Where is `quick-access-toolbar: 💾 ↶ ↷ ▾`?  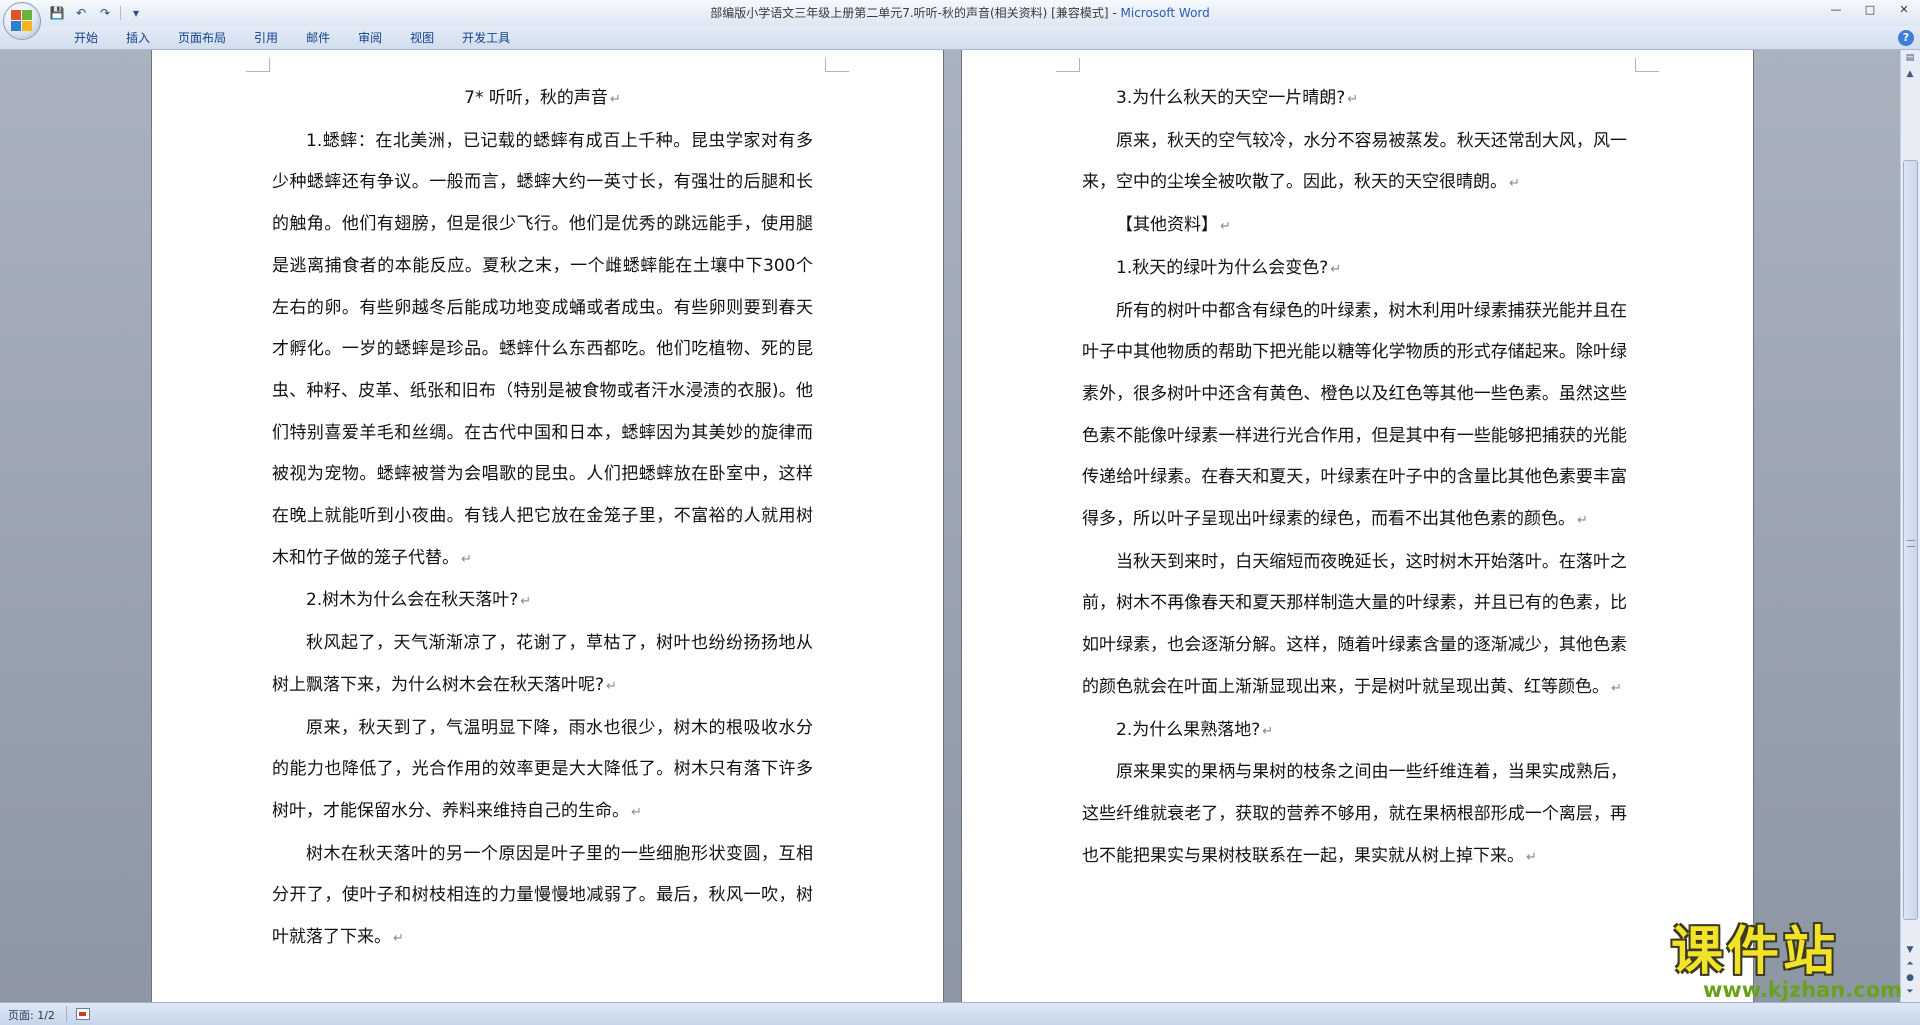 quick-access-toolbar: 💾 ↶ ↷ ▾ is located at coordinates (96, 13).